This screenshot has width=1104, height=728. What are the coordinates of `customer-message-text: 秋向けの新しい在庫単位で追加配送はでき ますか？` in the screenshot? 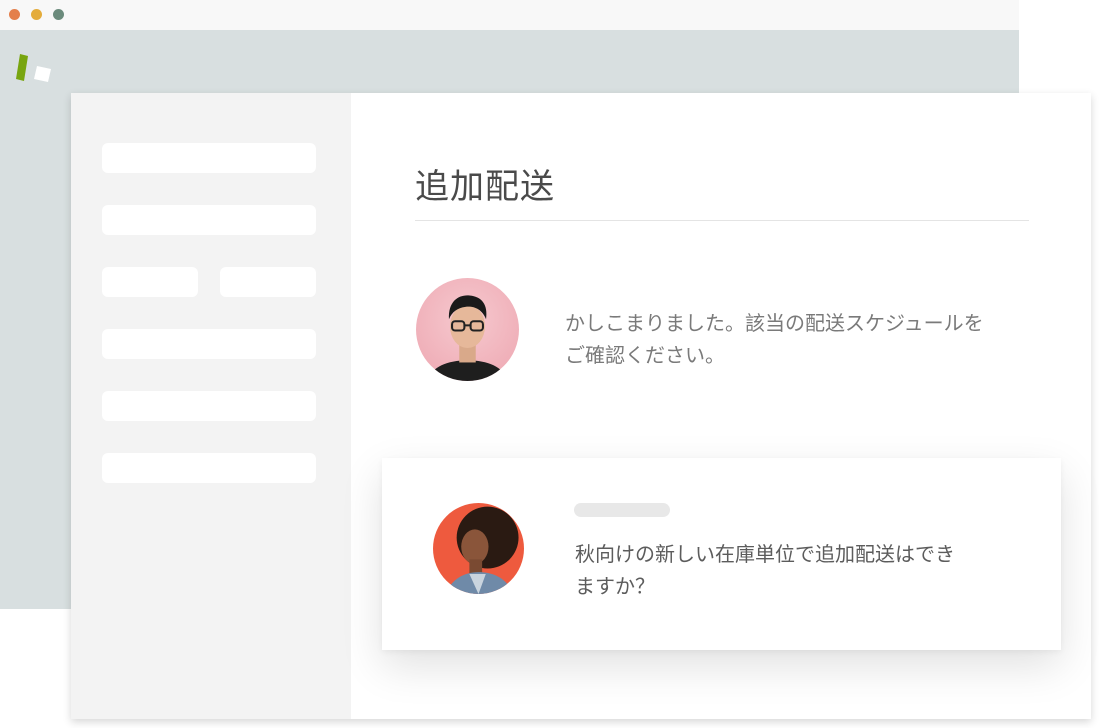 It's located at (795, 570).